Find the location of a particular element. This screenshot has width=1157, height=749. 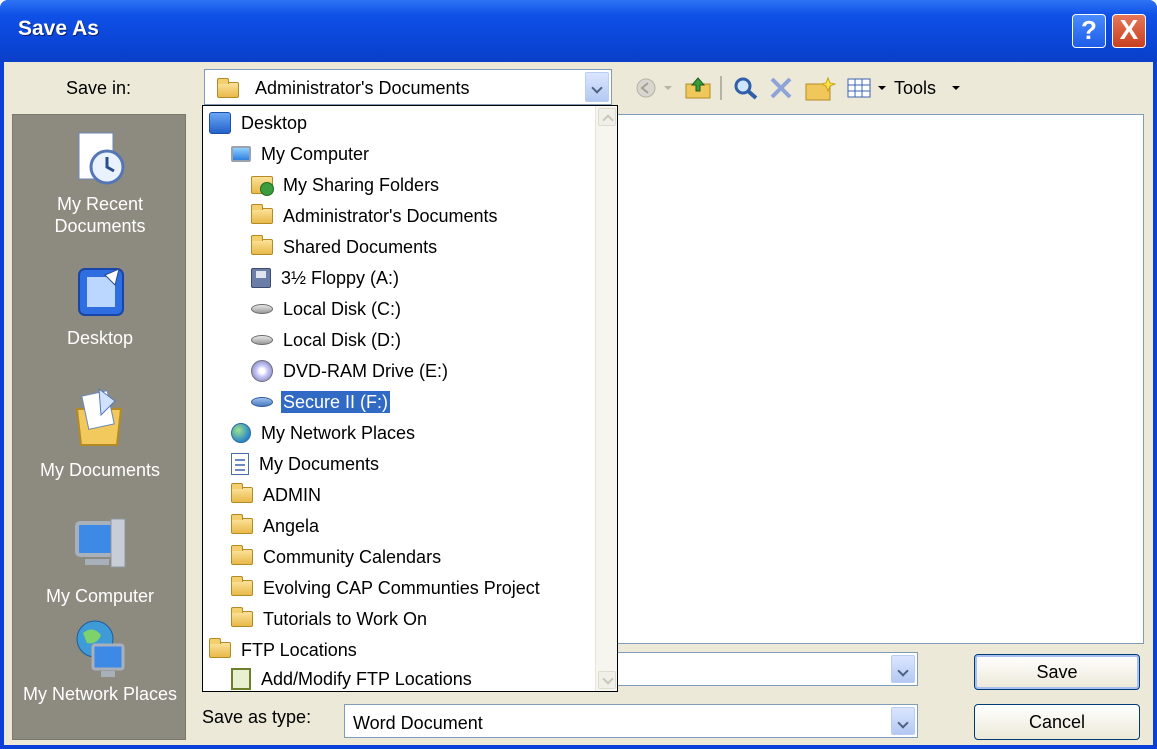

tools-menu: Tools is located at coordinates (934, 88).